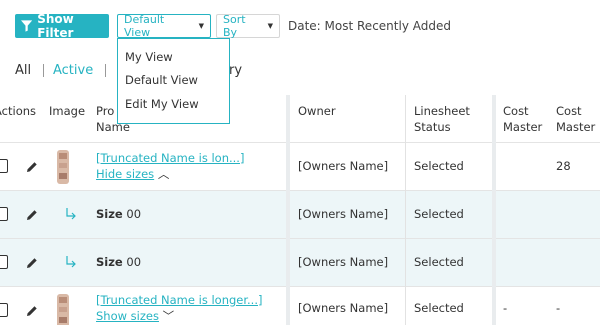 The image size is (600, 325). I want to click on show-filter-label: Show Filter, so click(55, 26).